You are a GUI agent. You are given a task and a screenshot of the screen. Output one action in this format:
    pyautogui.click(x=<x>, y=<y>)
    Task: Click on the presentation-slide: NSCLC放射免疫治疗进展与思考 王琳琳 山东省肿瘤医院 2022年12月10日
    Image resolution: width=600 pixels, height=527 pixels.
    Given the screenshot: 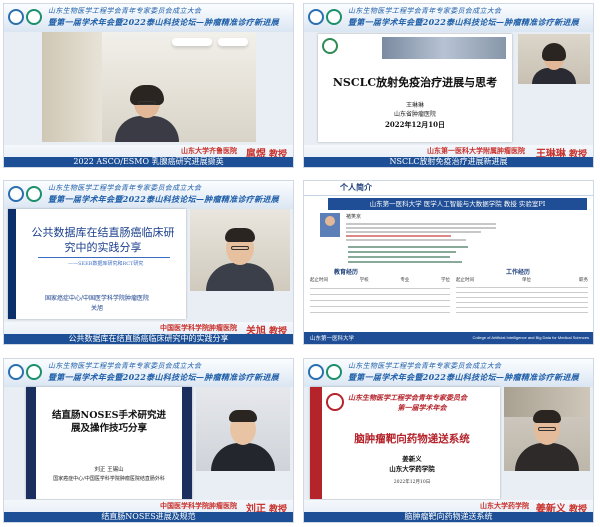 What is the action you would take?
    pyautogui.click(x=415, y=88)
    